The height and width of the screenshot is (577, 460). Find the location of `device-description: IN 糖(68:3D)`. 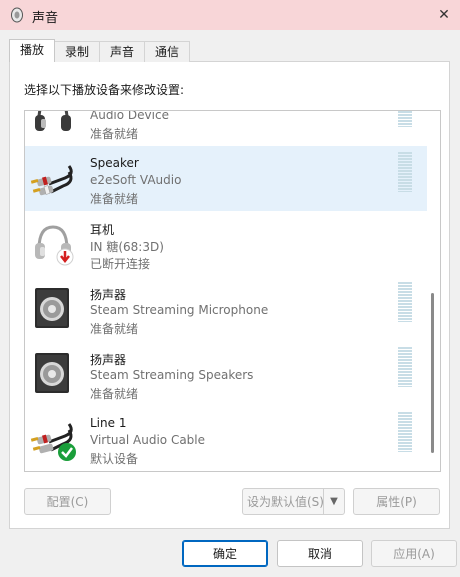

device-description: IN 糖(68:3D) is located at coordinates (127, 247).